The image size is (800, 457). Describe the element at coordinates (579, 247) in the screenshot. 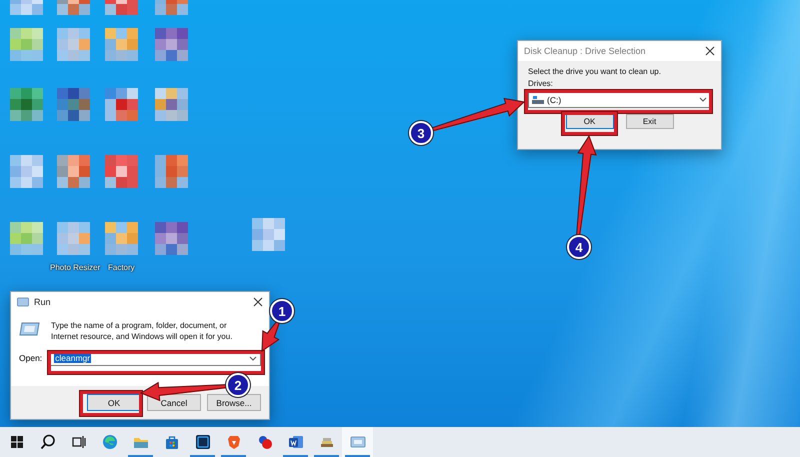

I see `step-badge: 4` at that location.